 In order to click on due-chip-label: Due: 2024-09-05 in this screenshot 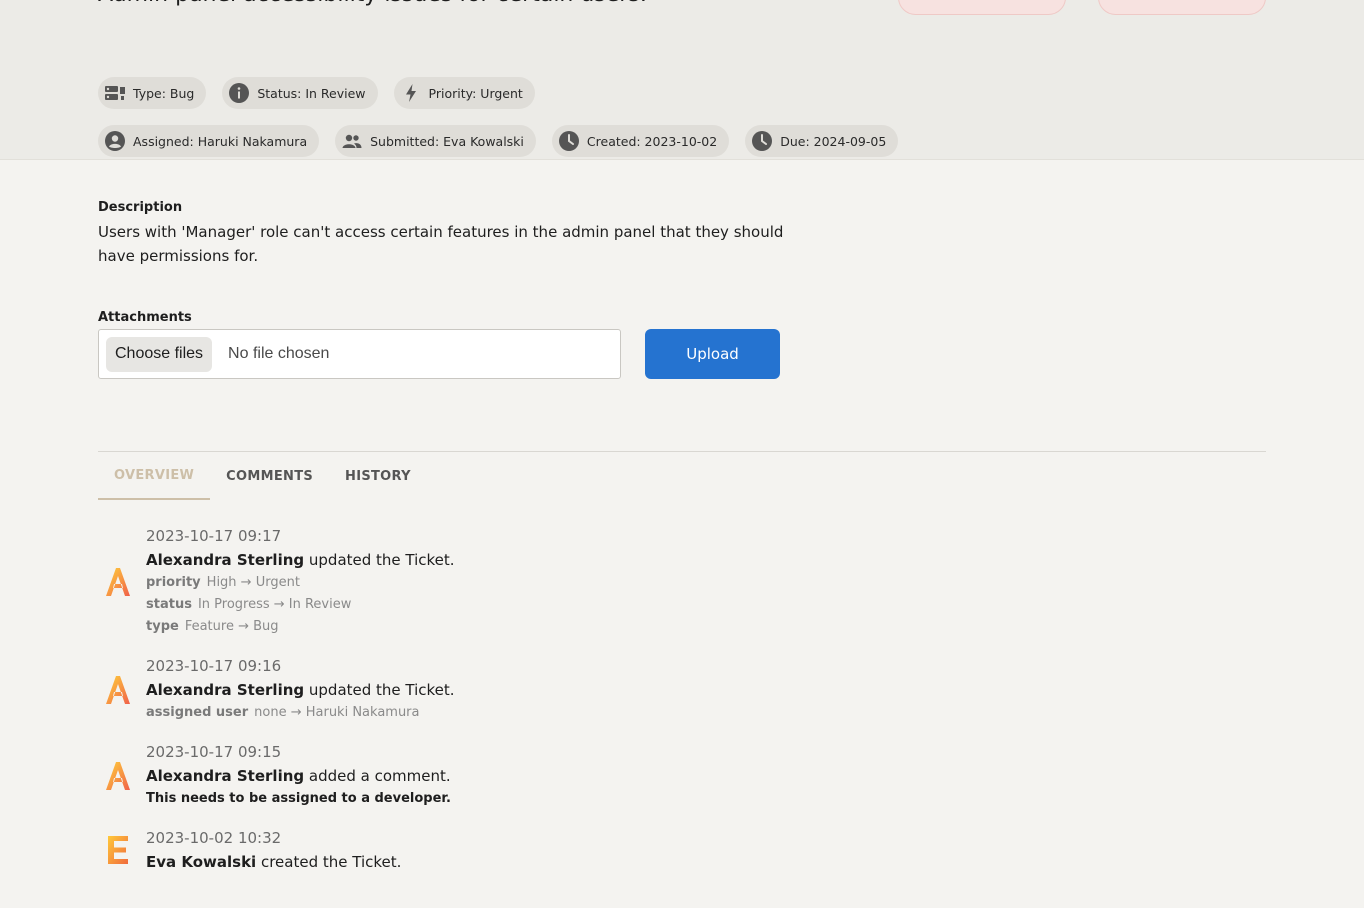, I will do `click(833, 141)`.